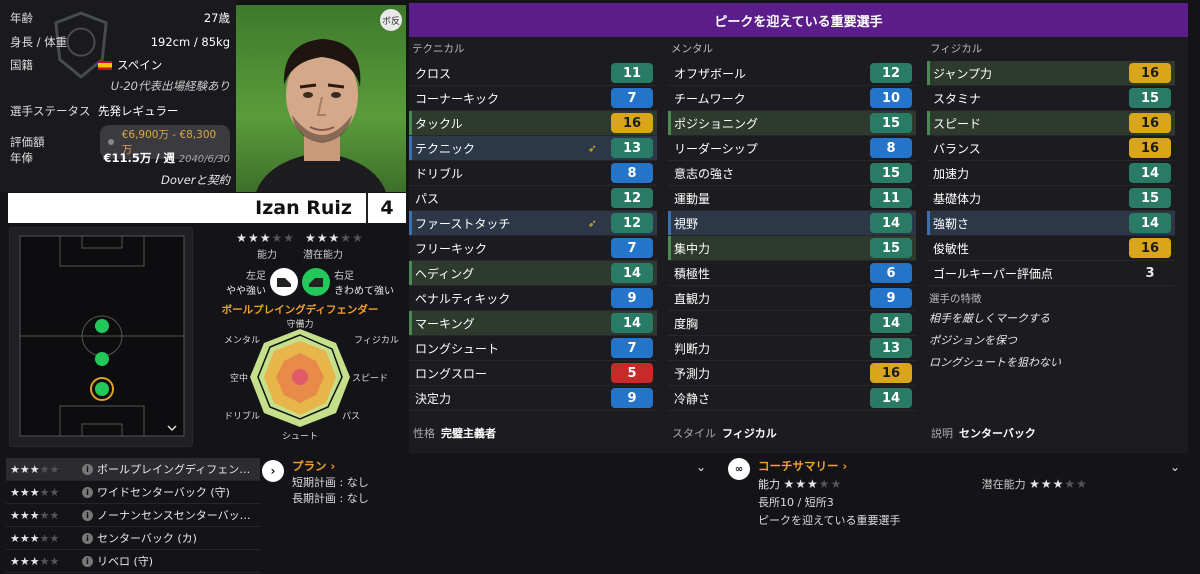 This screenshot has height=574, width=1200. What do you see at coordinates (891, 198) in the screenshot?
I see `attribute-value: 11` at bounding box center [891, 198].